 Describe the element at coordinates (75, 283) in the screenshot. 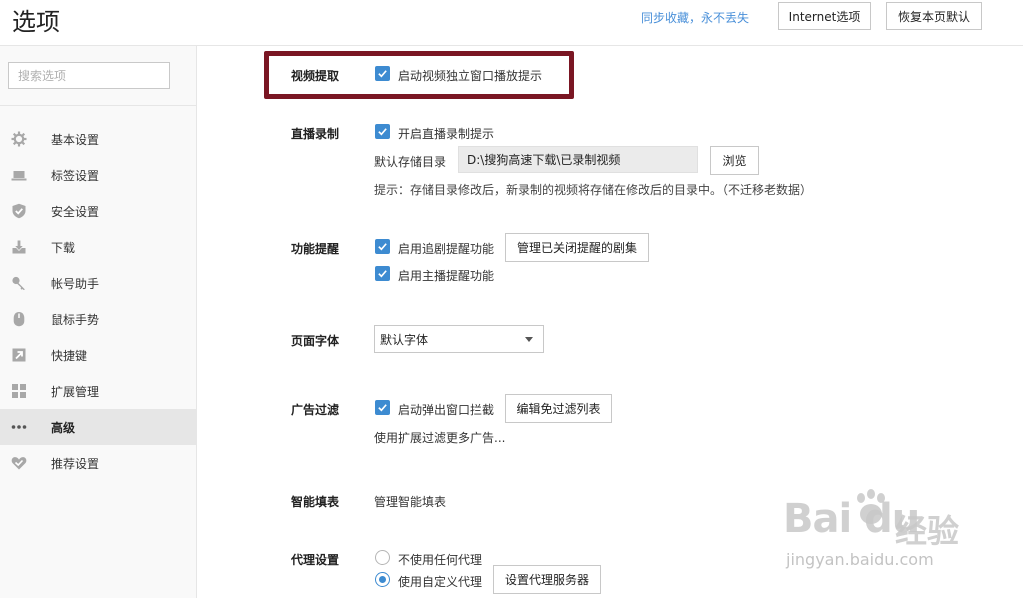

I see `sidebar-item-label: 帐号助手` at that location.